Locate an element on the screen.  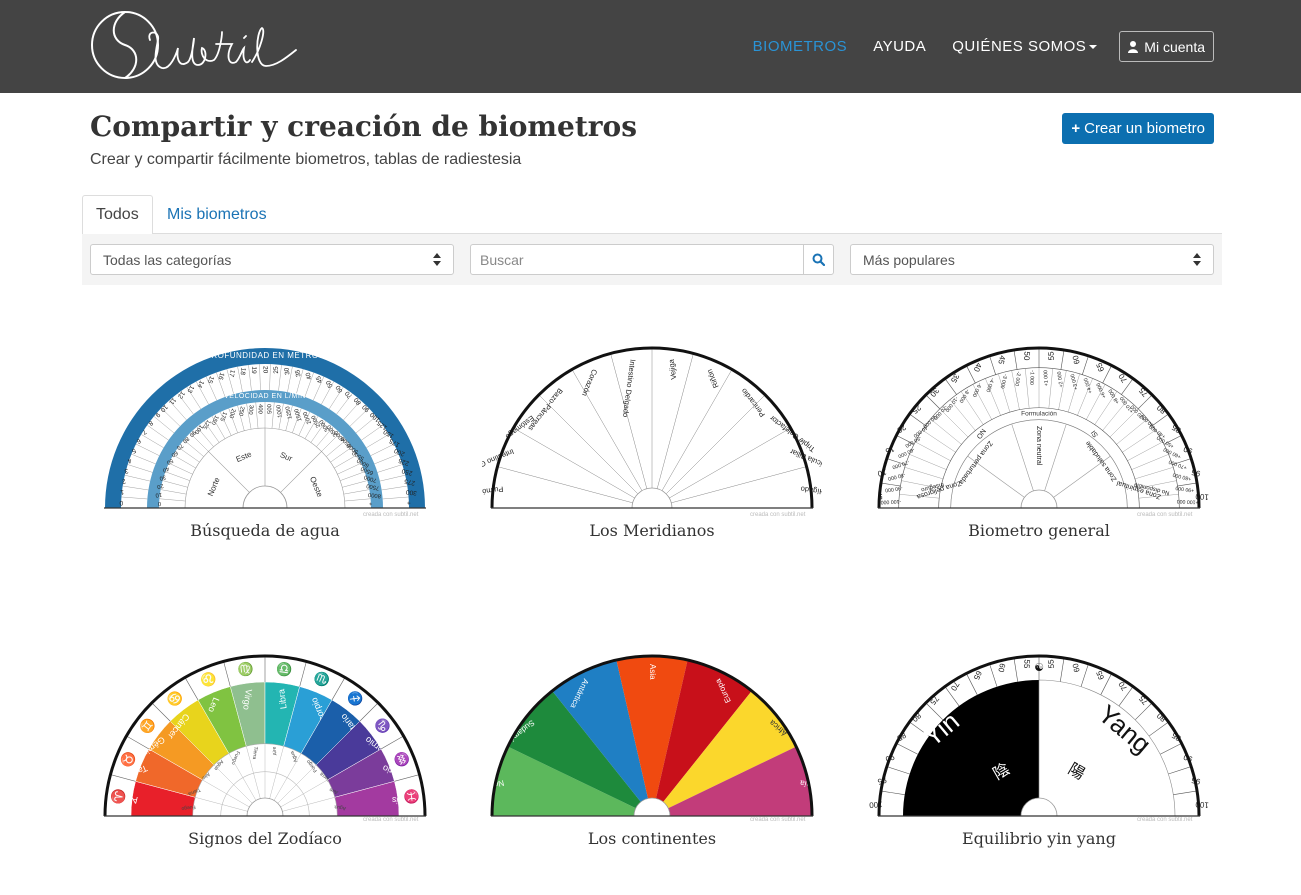
depth-tick-label: 19 is located at coordinates (254, 370).